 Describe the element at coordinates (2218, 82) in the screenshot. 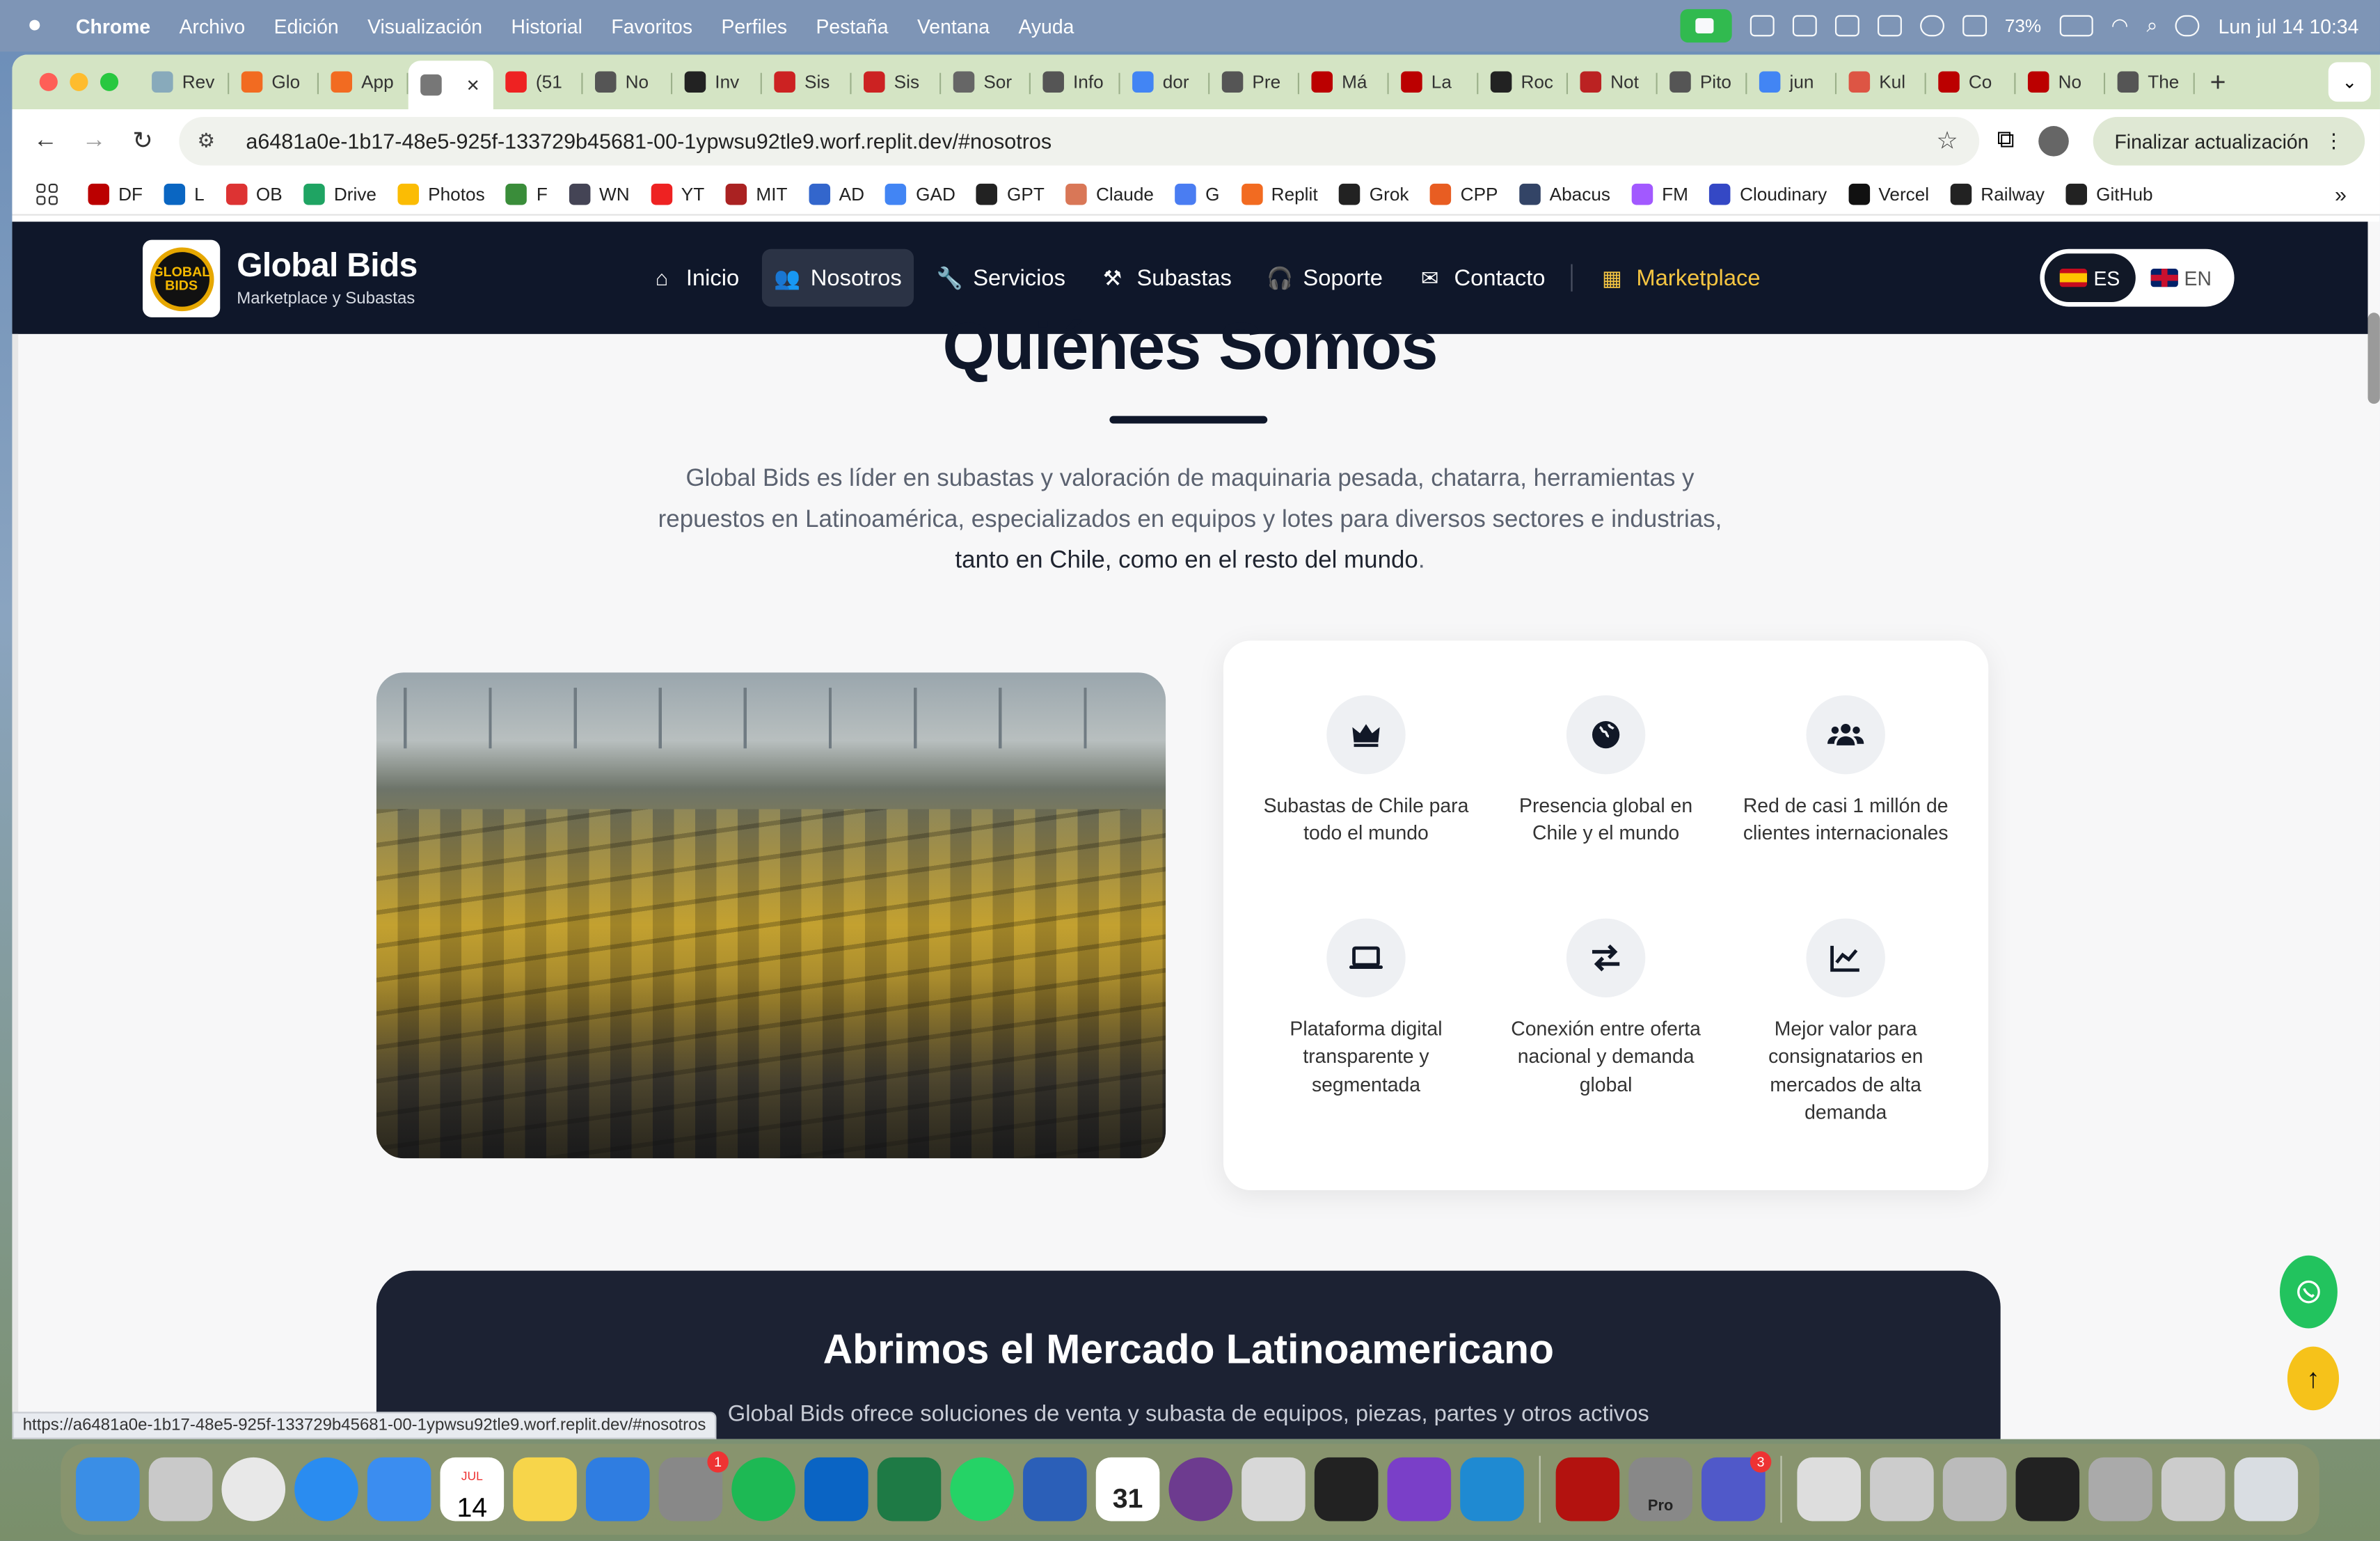

I see `new-tab-button: +` at that location.